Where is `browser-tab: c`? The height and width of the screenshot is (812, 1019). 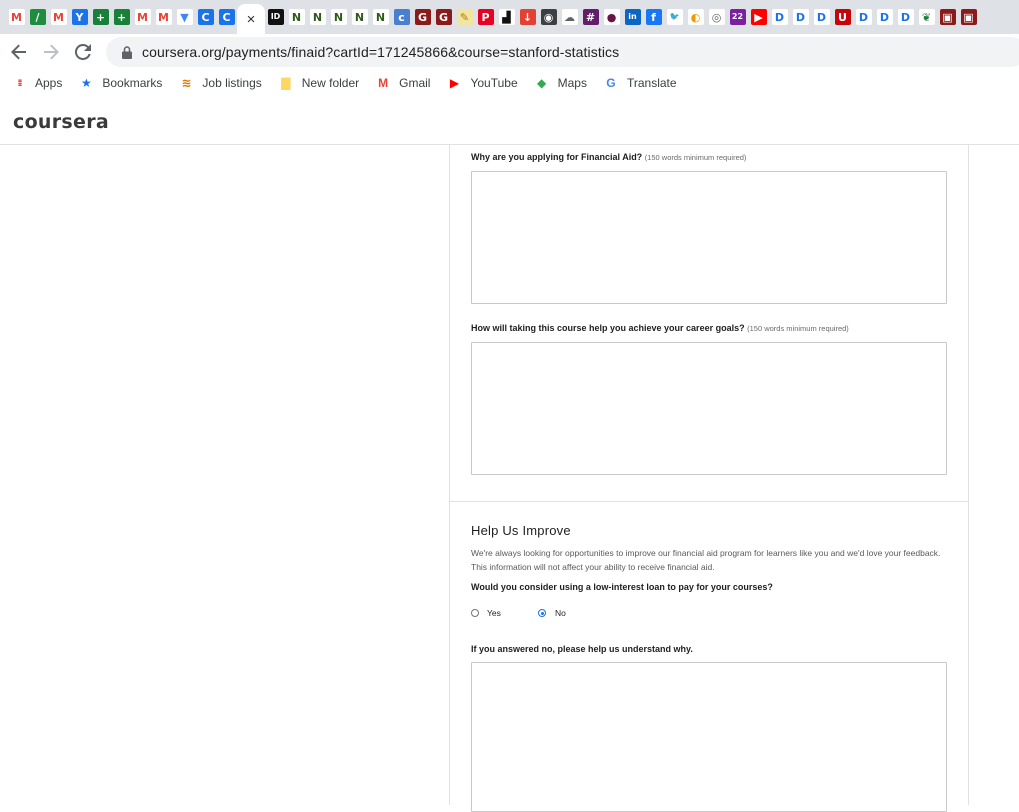 browser-tab: c is located at coordinates (401, 17).